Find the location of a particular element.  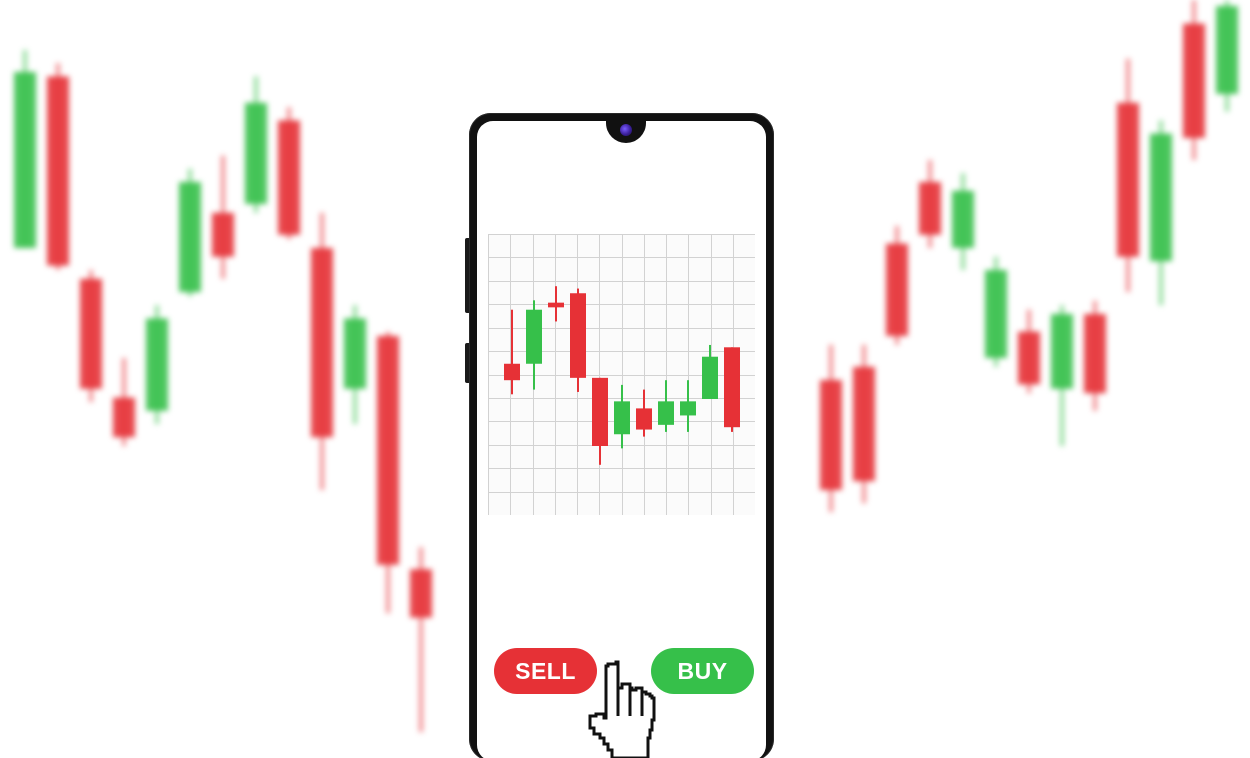

camera-notch is located at coordinates (626, 132).